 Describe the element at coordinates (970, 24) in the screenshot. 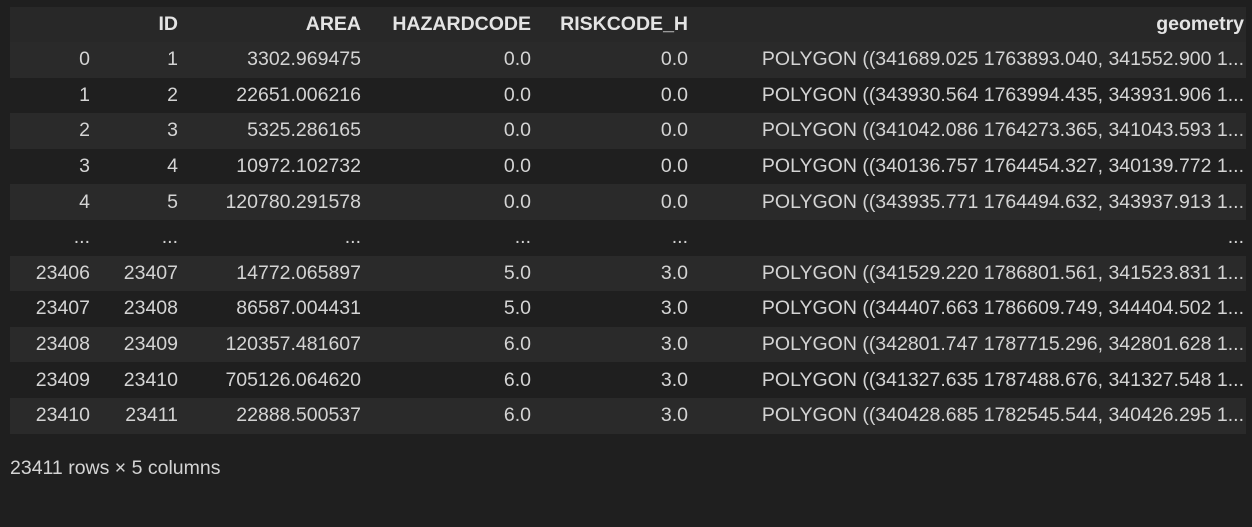

I see `column-header-geometry: geometry` at that location.